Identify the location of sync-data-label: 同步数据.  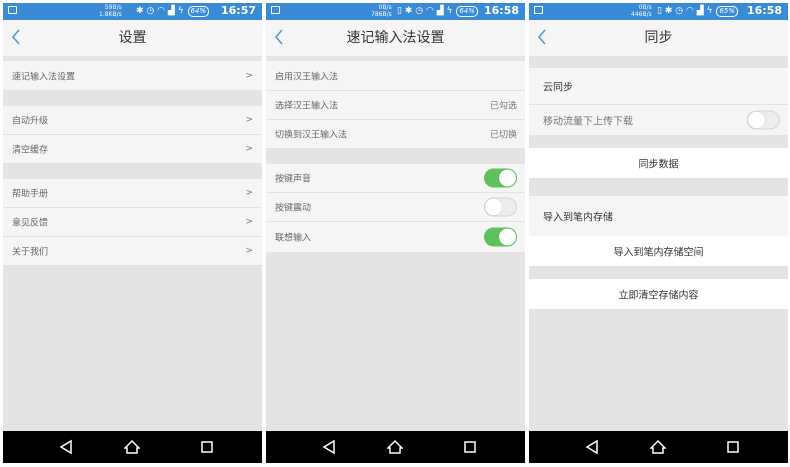
(658, 165).